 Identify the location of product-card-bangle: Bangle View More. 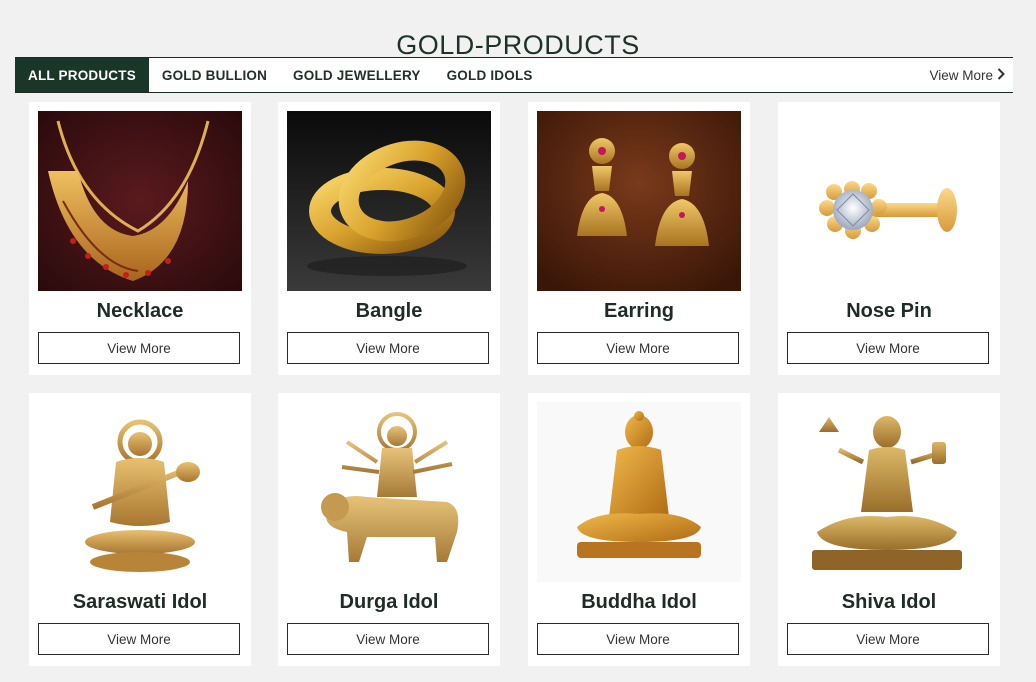
(389, 238).